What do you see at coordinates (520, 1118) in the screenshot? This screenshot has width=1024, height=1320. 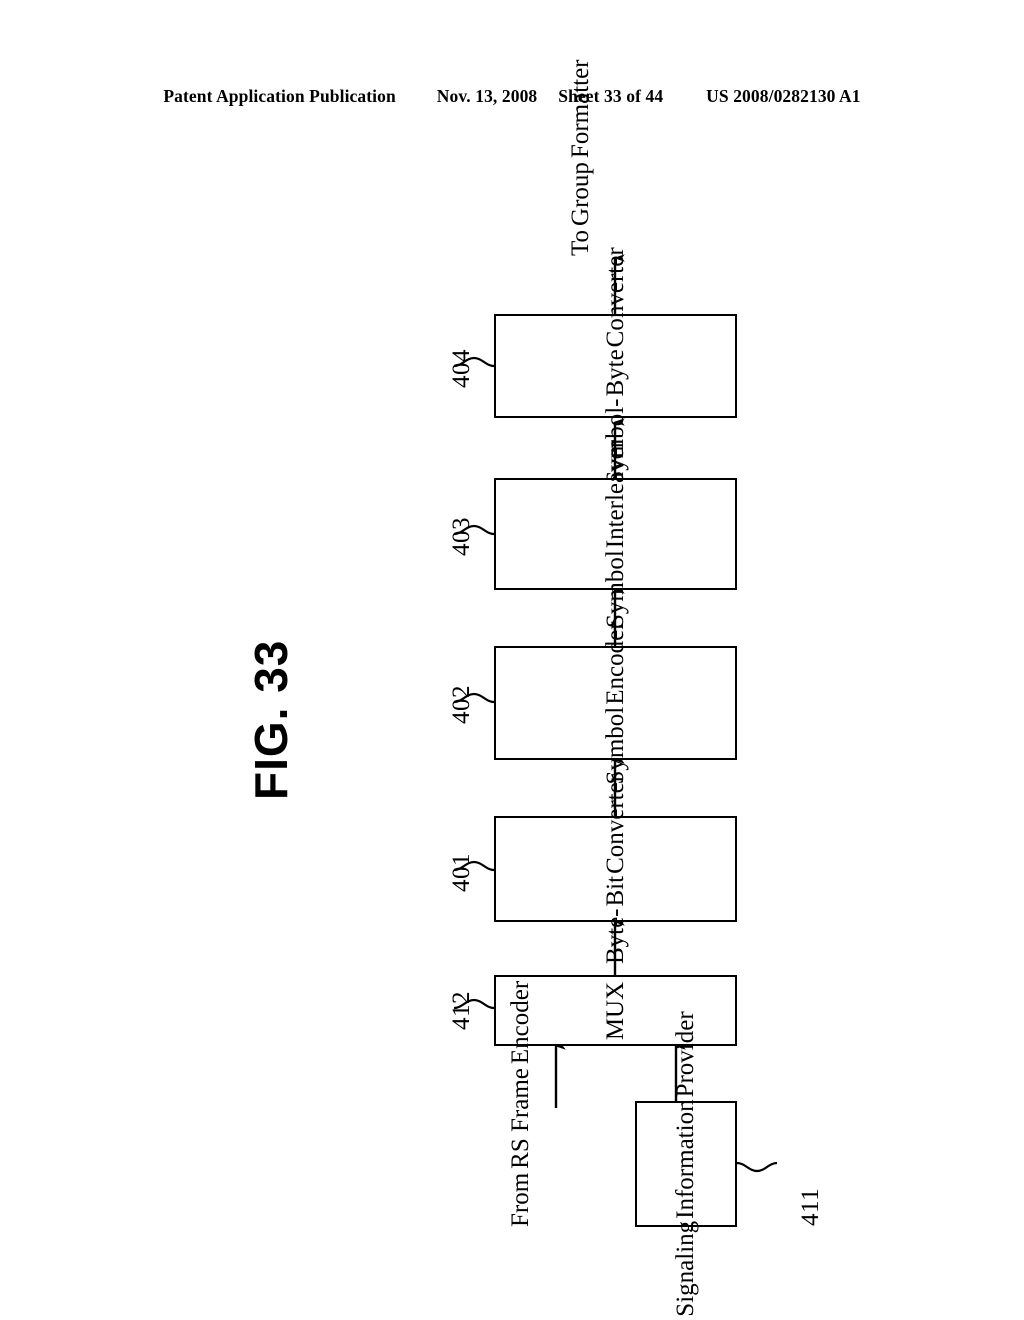 I see `label-line: RS Frame` at bounding box center [520, 1118].